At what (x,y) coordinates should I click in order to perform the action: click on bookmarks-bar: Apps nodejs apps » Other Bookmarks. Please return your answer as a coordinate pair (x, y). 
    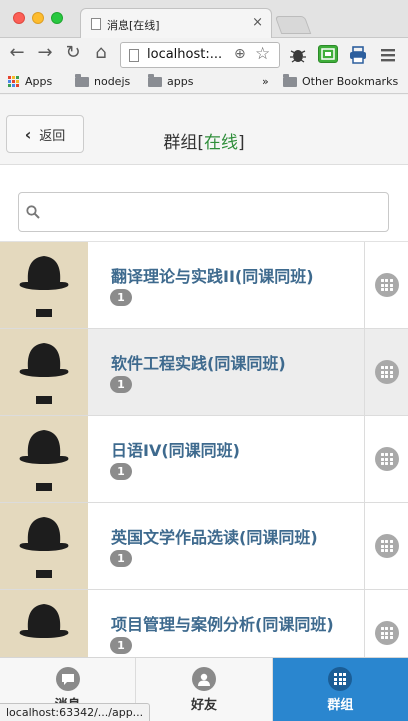
    Looking at the image, I should click on (204, 82).